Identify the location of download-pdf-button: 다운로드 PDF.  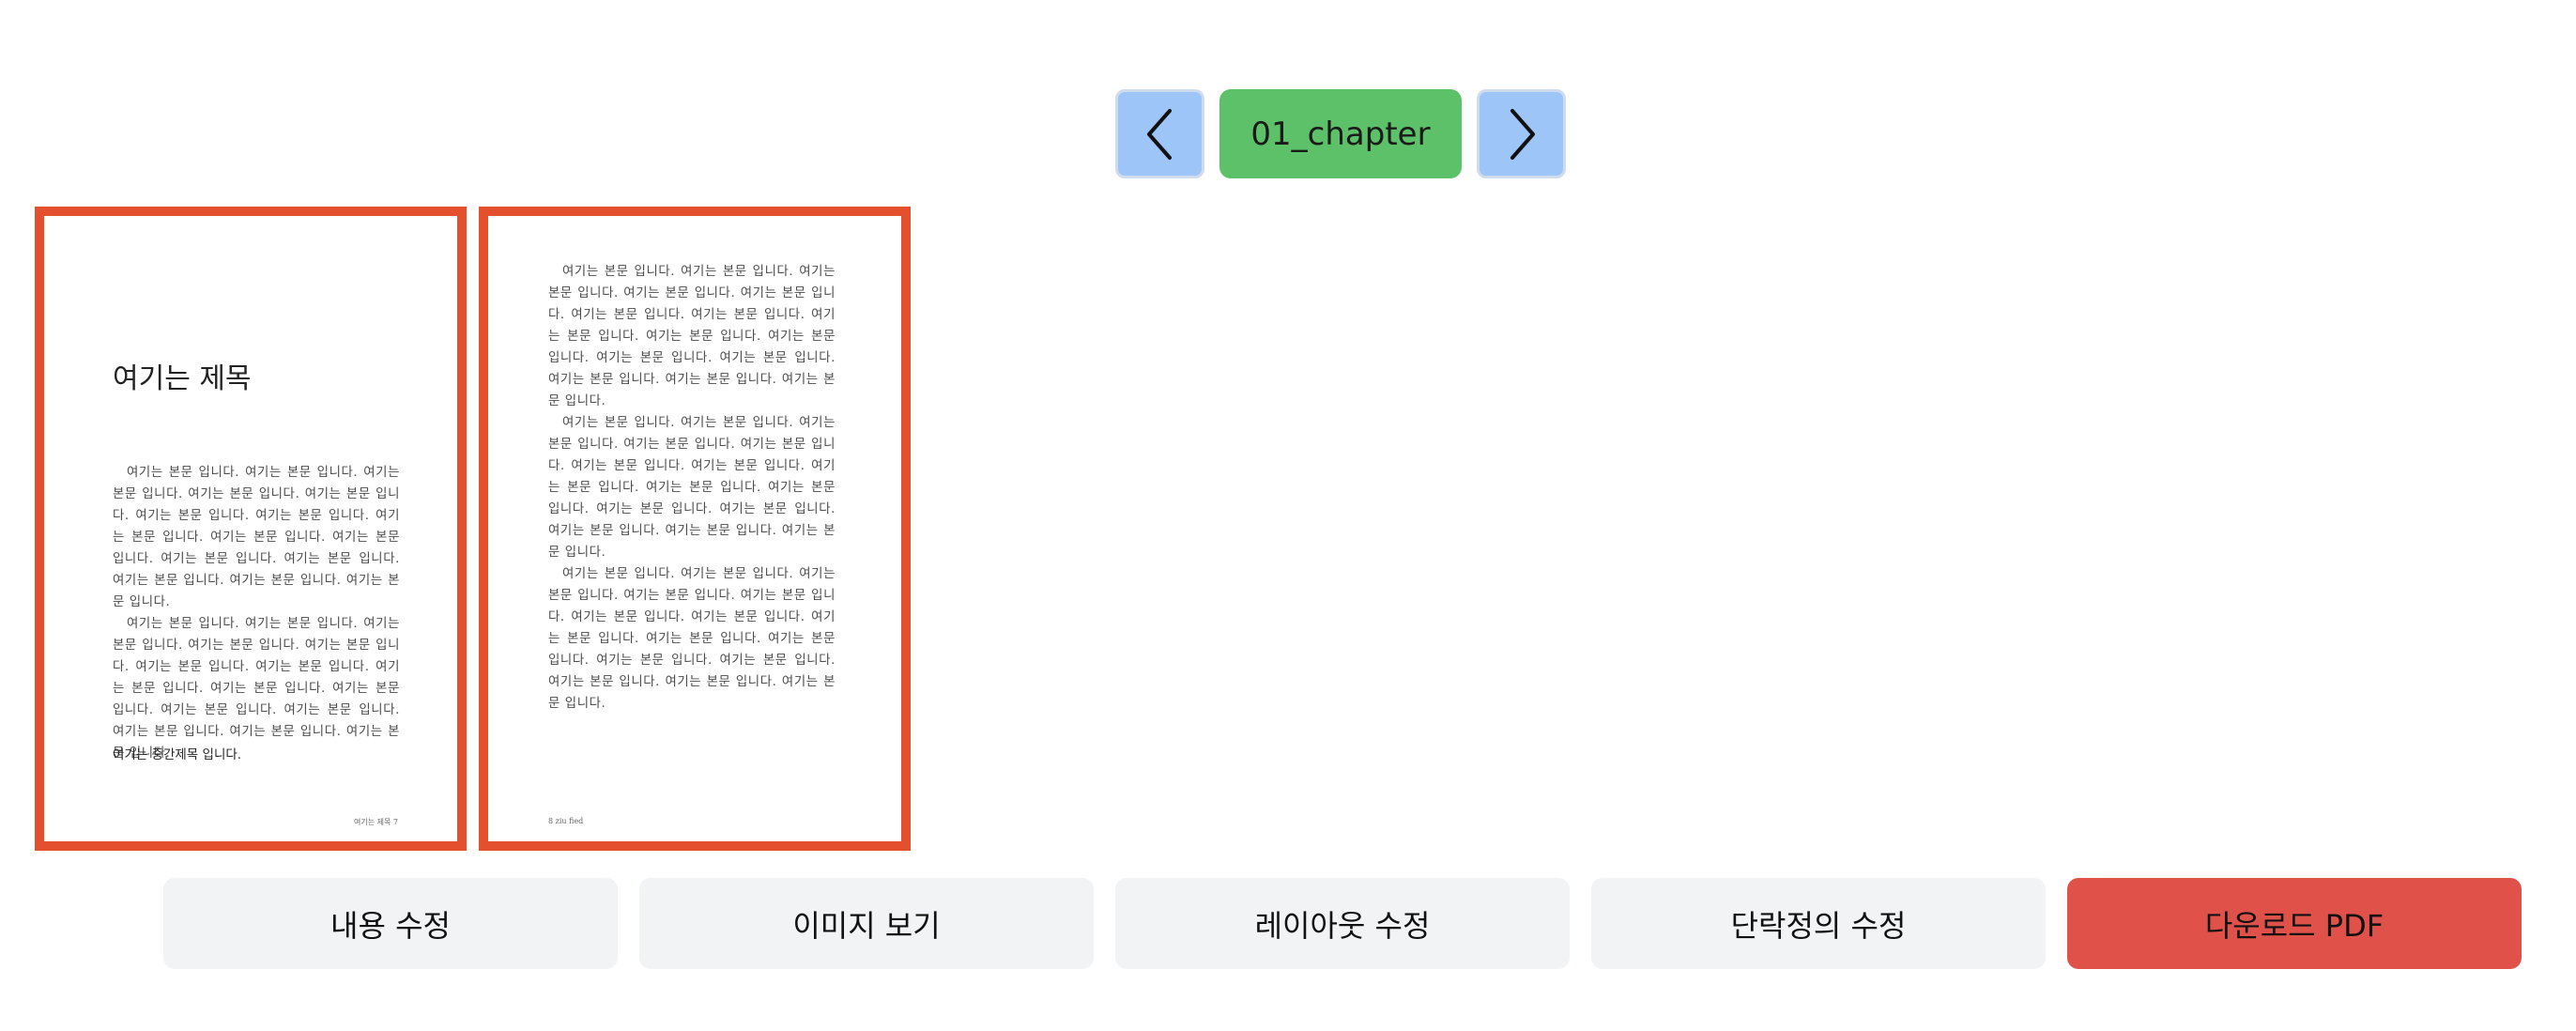
(2295, 923).